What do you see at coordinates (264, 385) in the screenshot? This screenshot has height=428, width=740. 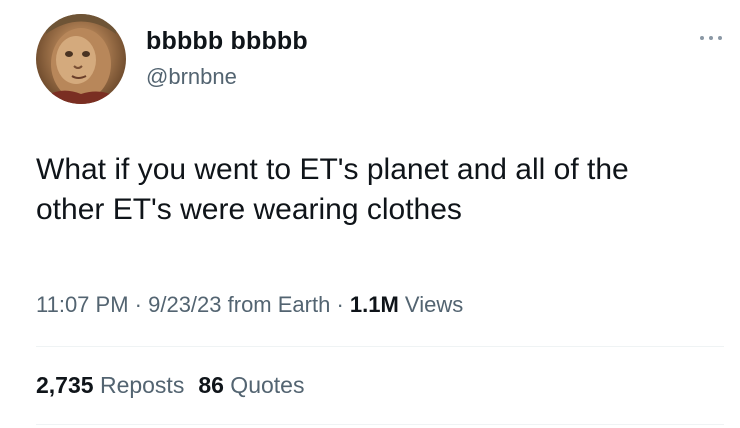 I see `quotes-label: Quotes` at bounding box center [264, 385].